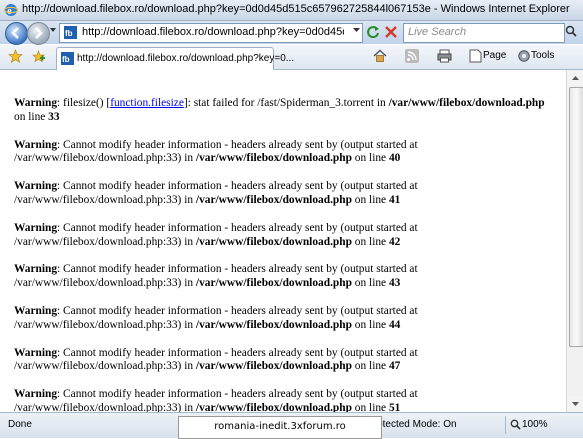 This screenshot has height=439, width=583. I want to click on line-number: 51, so click(394, 406).